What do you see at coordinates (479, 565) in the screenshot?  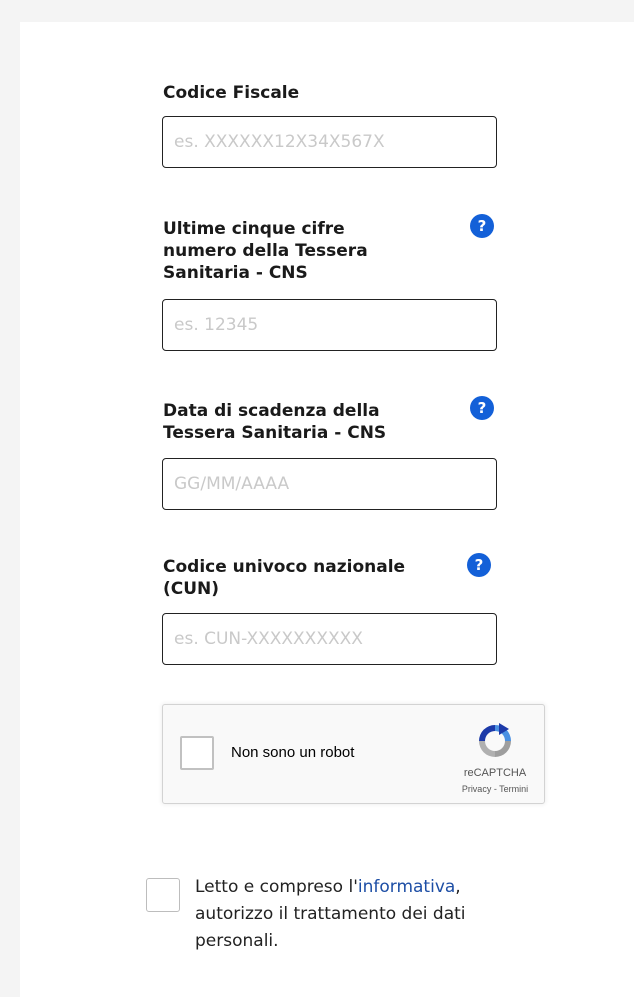 I see `cun-help-icon: ?` at bounding box center [479, 565].